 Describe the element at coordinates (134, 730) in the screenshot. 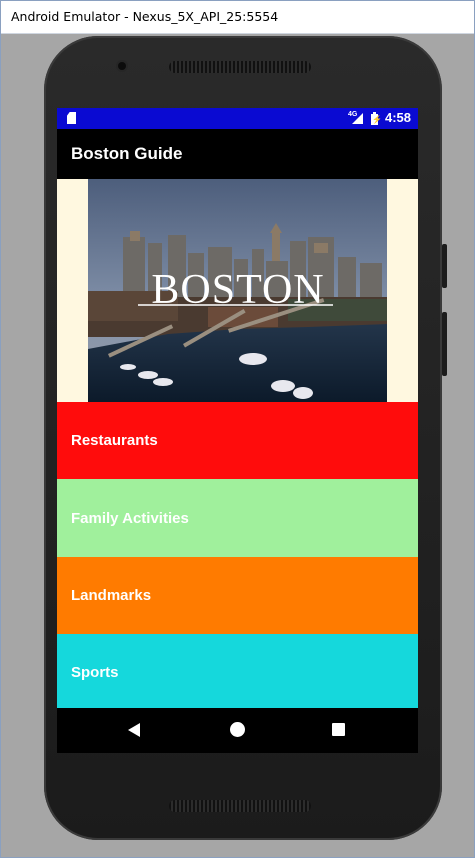

I see `back-icon` at that location.